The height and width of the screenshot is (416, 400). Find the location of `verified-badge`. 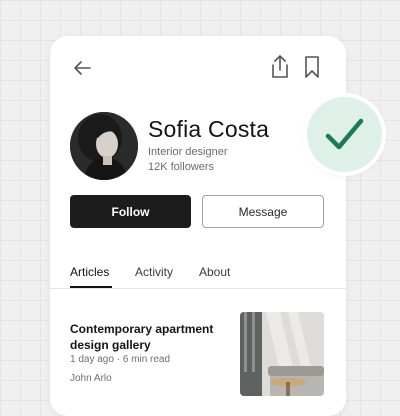

verified-badge is located at coordinates (344, 134).